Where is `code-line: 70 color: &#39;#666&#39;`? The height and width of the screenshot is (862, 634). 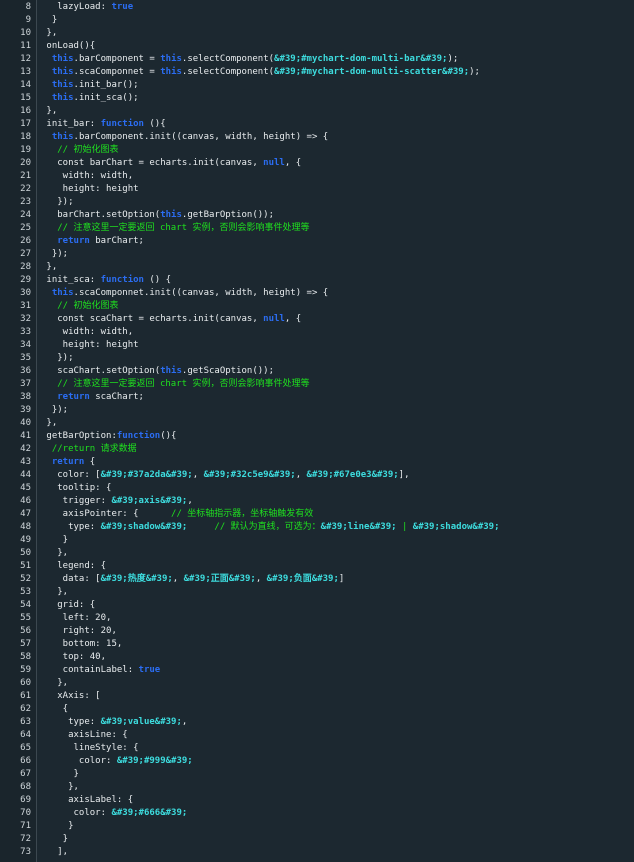 code-line: 70 color: &#39;#666&#39; is located at coordinates (317, 813).